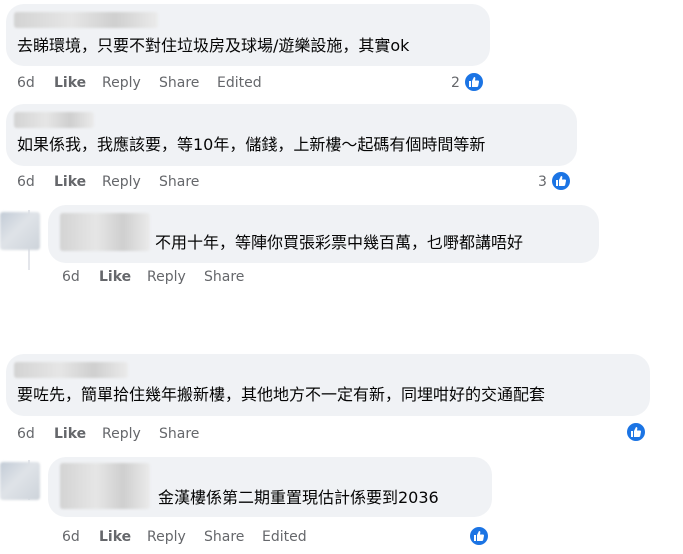 This screenshot has height=554, width=683. Describe the element at coordinates (339, 242) in the screenshot. I see `comment-text: 不用十年，等陣你買張彩票中幾百萬，乜嘢都講唔好` at that location.